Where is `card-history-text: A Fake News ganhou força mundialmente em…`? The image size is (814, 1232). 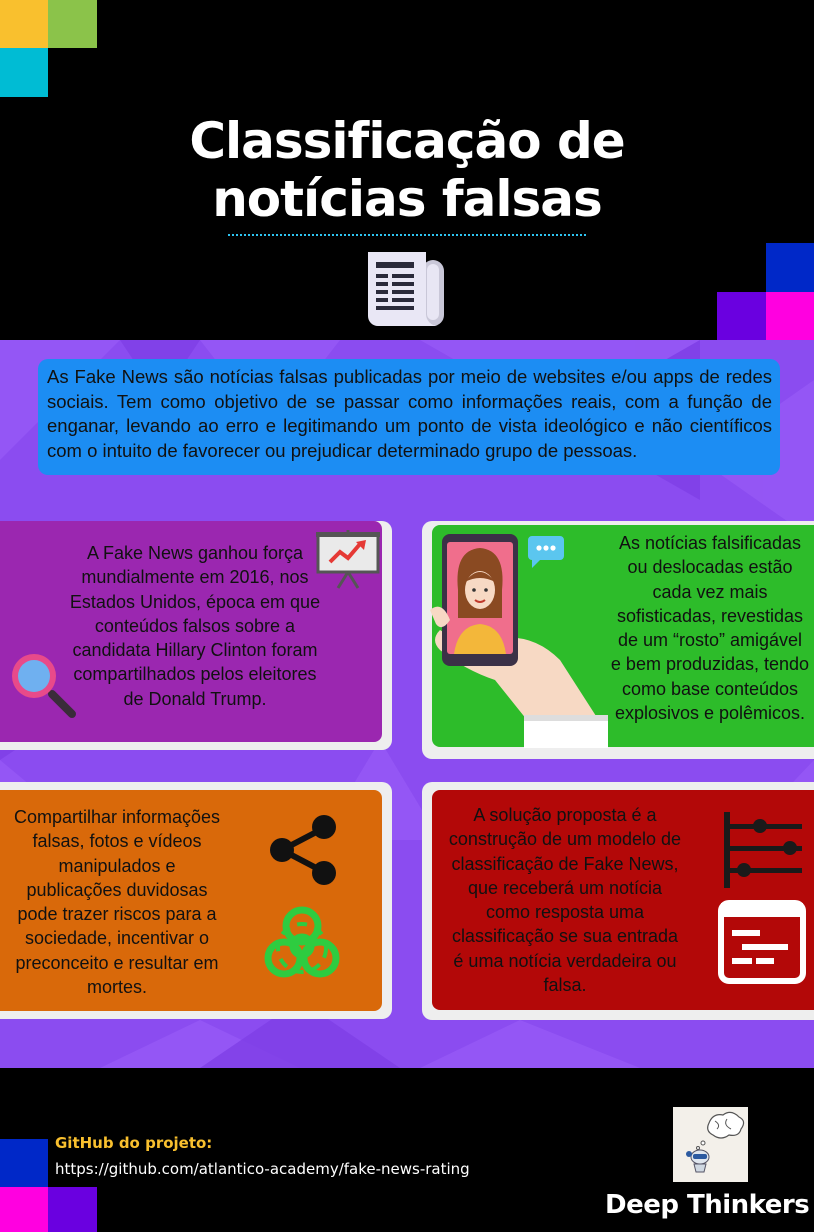
card-history-text: A Fake News ganhou força mundialmente em… is located at coordinates (195, 626).